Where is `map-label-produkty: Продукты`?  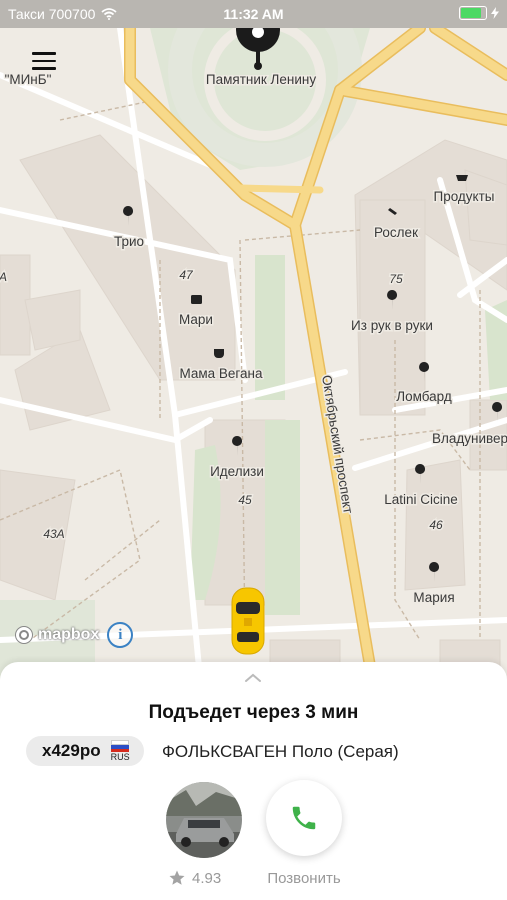 map-label-produkty: Продукты is located at coordinates (464, 196).